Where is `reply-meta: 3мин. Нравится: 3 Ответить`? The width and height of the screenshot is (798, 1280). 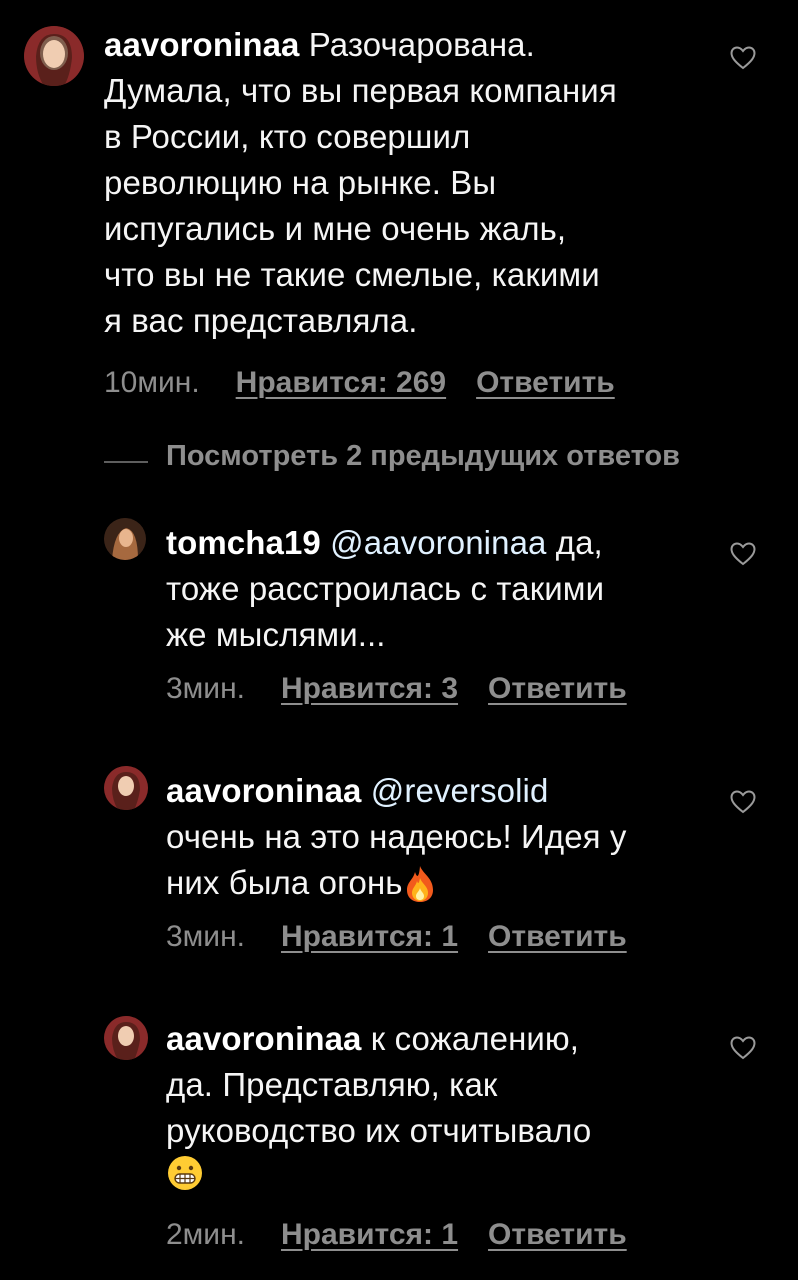
reply-meta: 3мин. Нравится: 3 Ответить is located at coordinates (396, 689).